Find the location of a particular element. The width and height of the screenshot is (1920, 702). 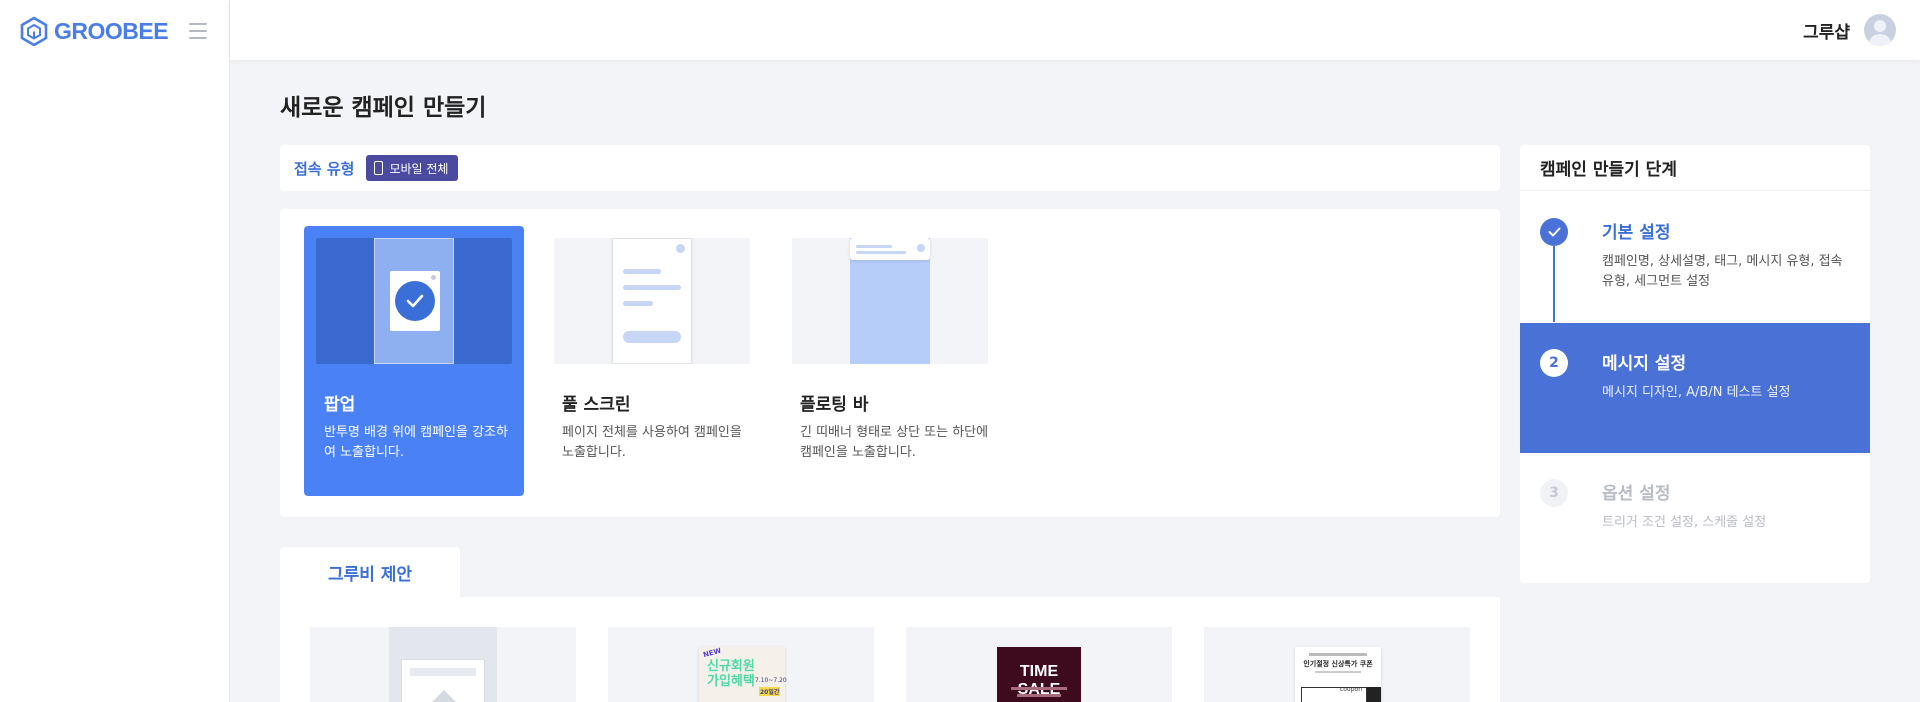

access-type-chip: 모바일 전체 is located at coordinates (412, 168).